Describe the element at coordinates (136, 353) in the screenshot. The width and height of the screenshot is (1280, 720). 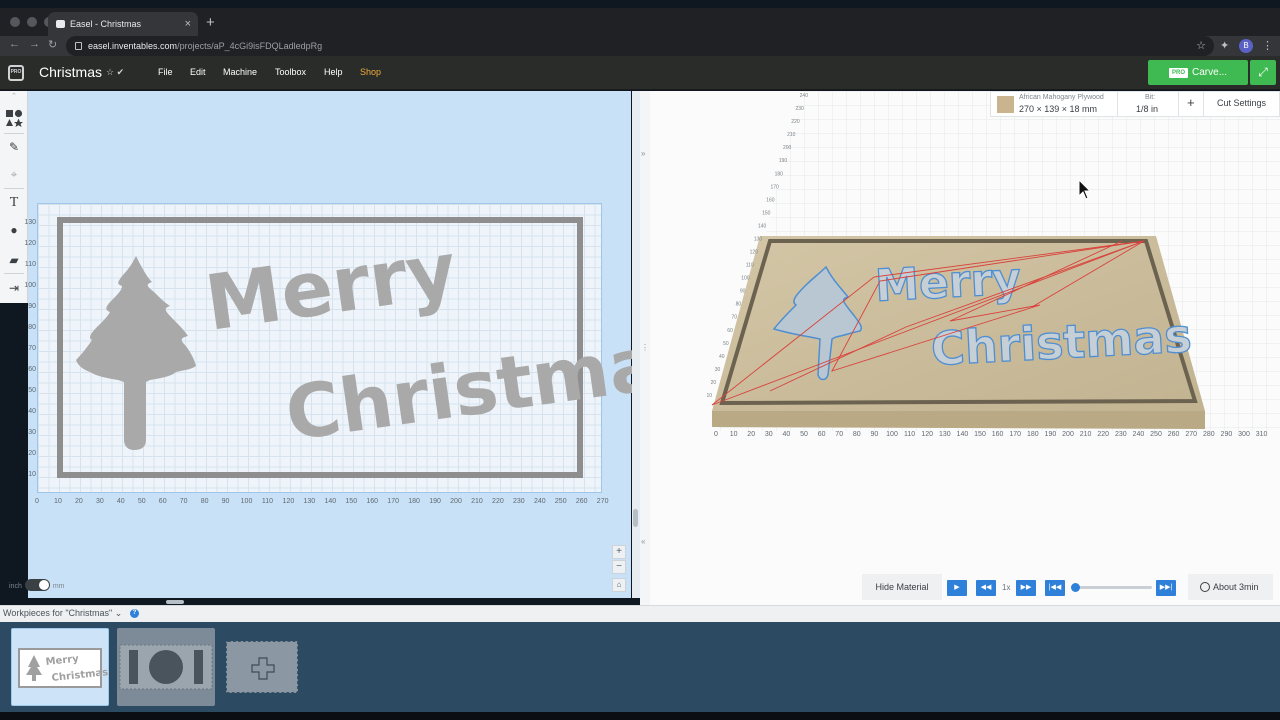
I see `christmas-tree-shape` at that location.